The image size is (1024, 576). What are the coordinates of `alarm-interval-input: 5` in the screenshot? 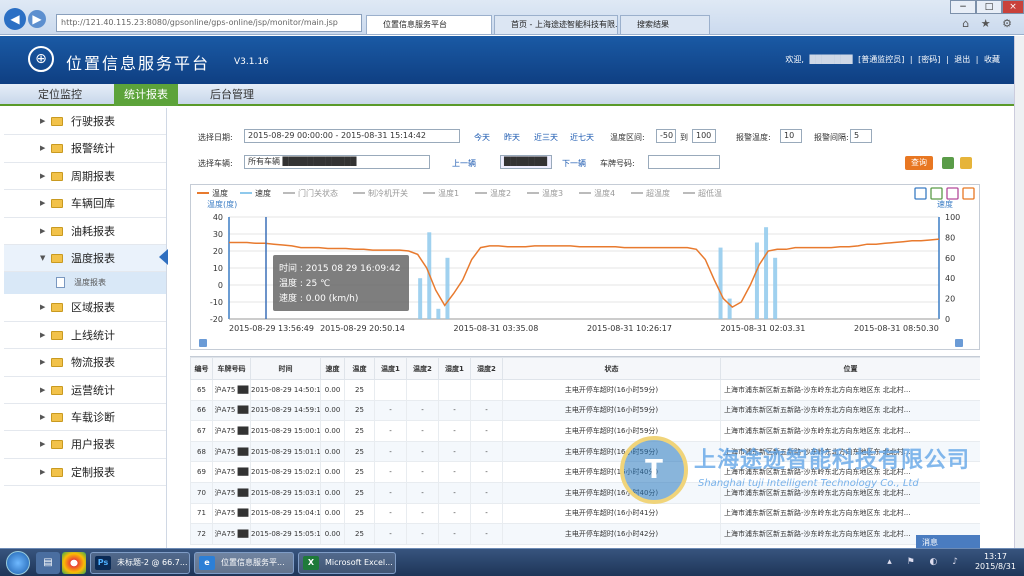 It's located at (861, 136).